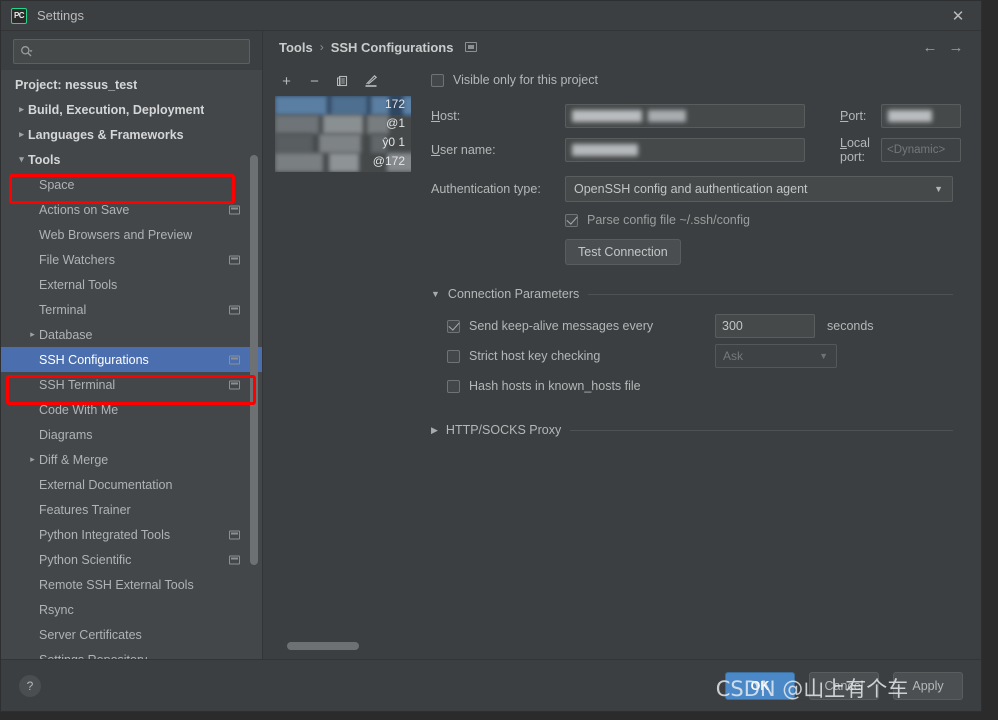  I want to click on visible-only-label: Visible only for this project, so click(525, 80).